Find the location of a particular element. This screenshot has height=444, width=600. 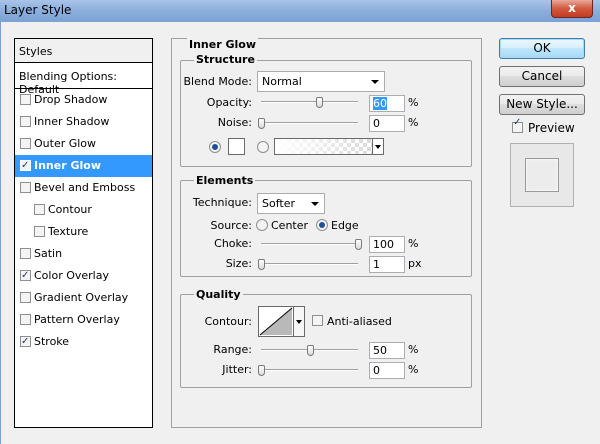

style-item-label: Texture is located at coordinates (68, 231).